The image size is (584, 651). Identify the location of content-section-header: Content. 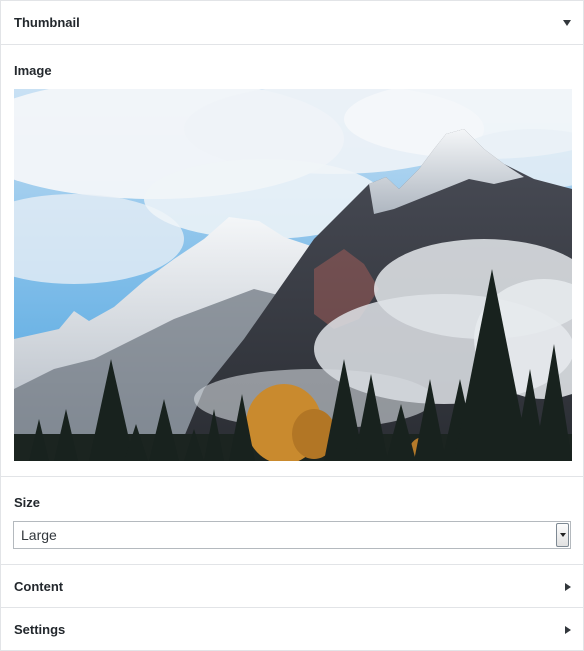
(292, 586).